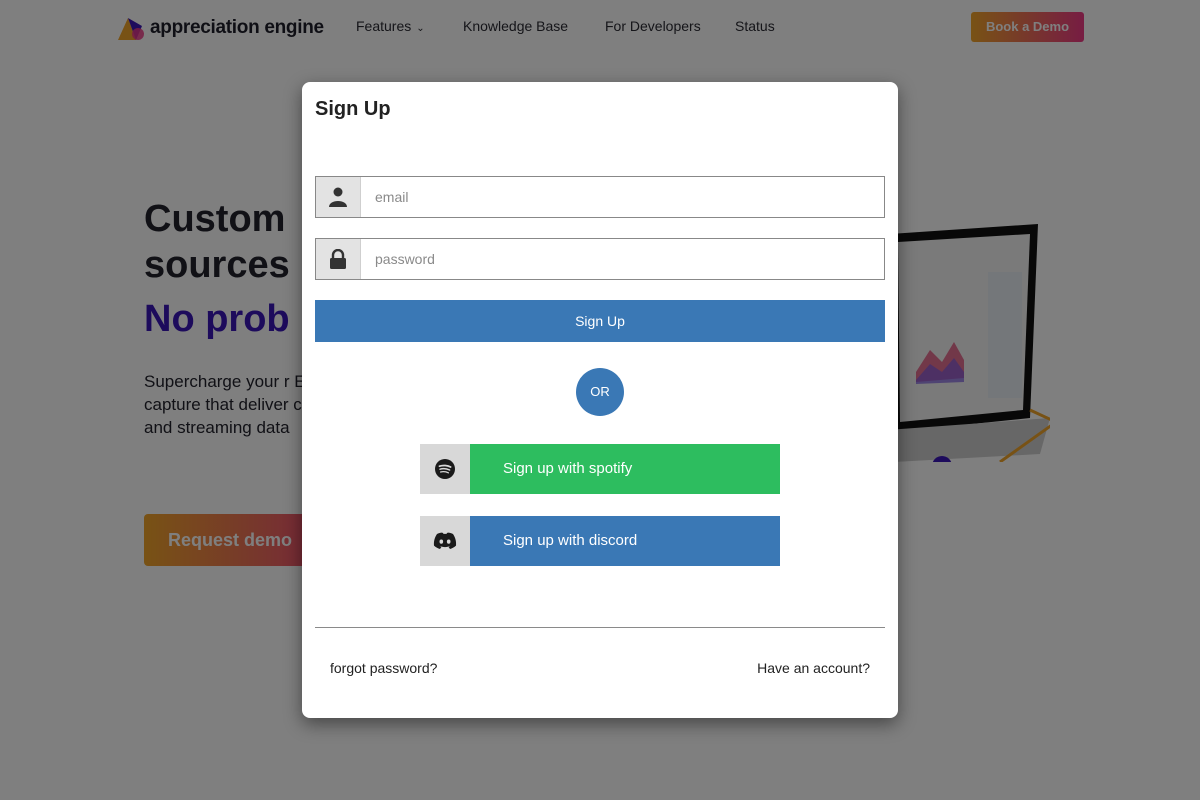 The height and width of the screenshot is (800, 1200). Describe the element at coordinates (622, 259) in the screenshot. I see `password-input` at that location.